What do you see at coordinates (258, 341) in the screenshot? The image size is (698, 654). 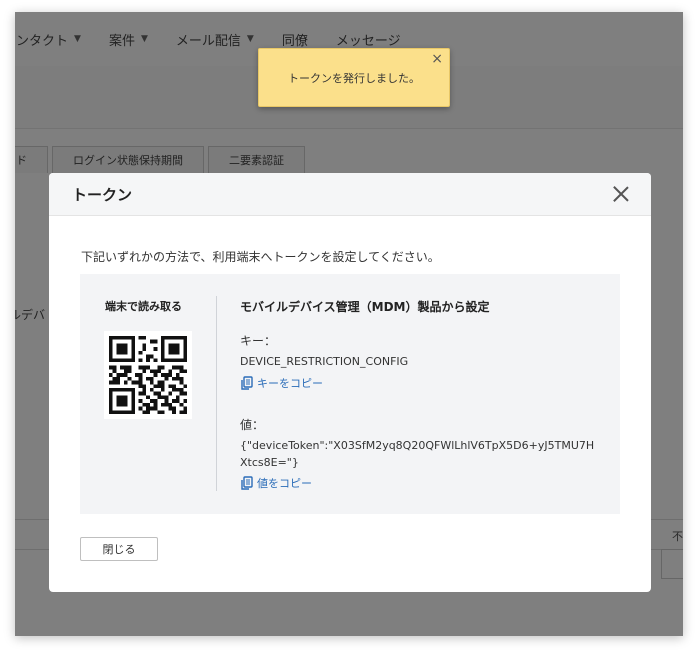 I see `key-label: キー：` at bounding box center [258, 341].